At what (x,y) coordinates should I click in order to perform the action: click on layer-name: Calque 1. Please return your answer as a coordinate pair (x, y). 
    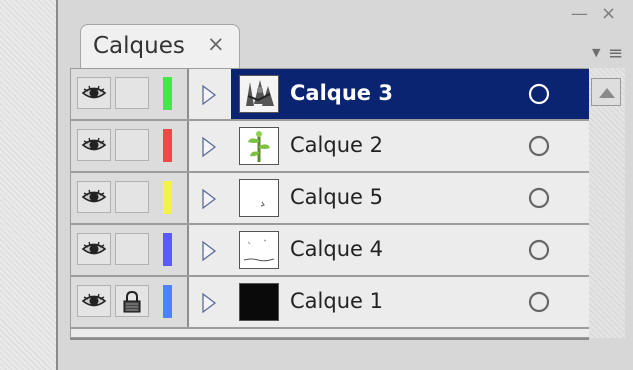
    Looking at the image, I should click on (336, 301).